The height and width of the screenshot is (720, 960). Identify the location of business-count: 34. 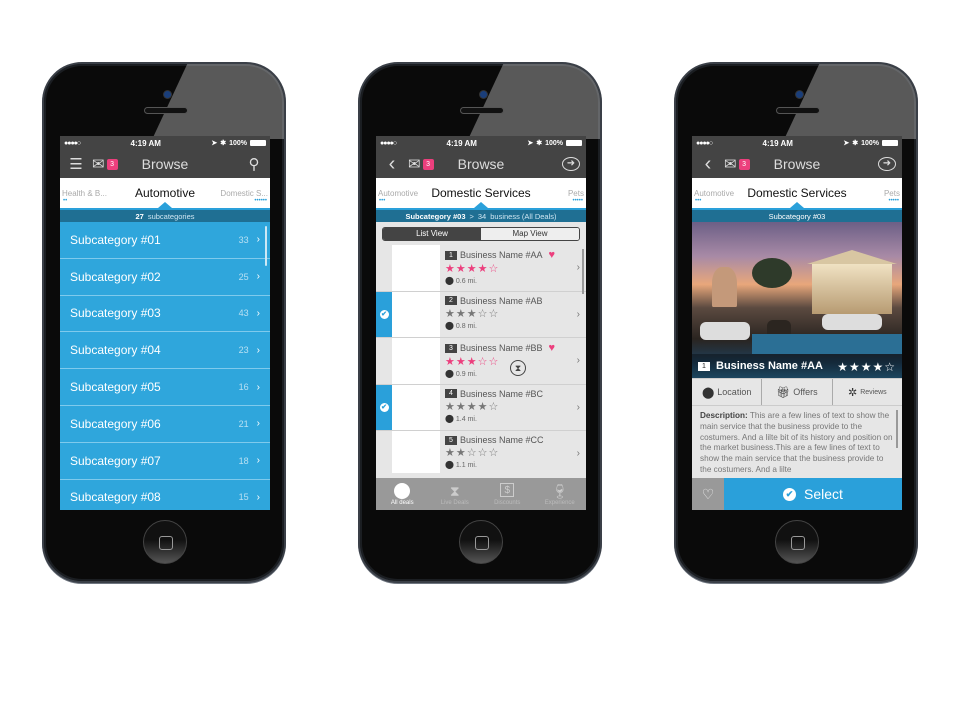
(482, 216).